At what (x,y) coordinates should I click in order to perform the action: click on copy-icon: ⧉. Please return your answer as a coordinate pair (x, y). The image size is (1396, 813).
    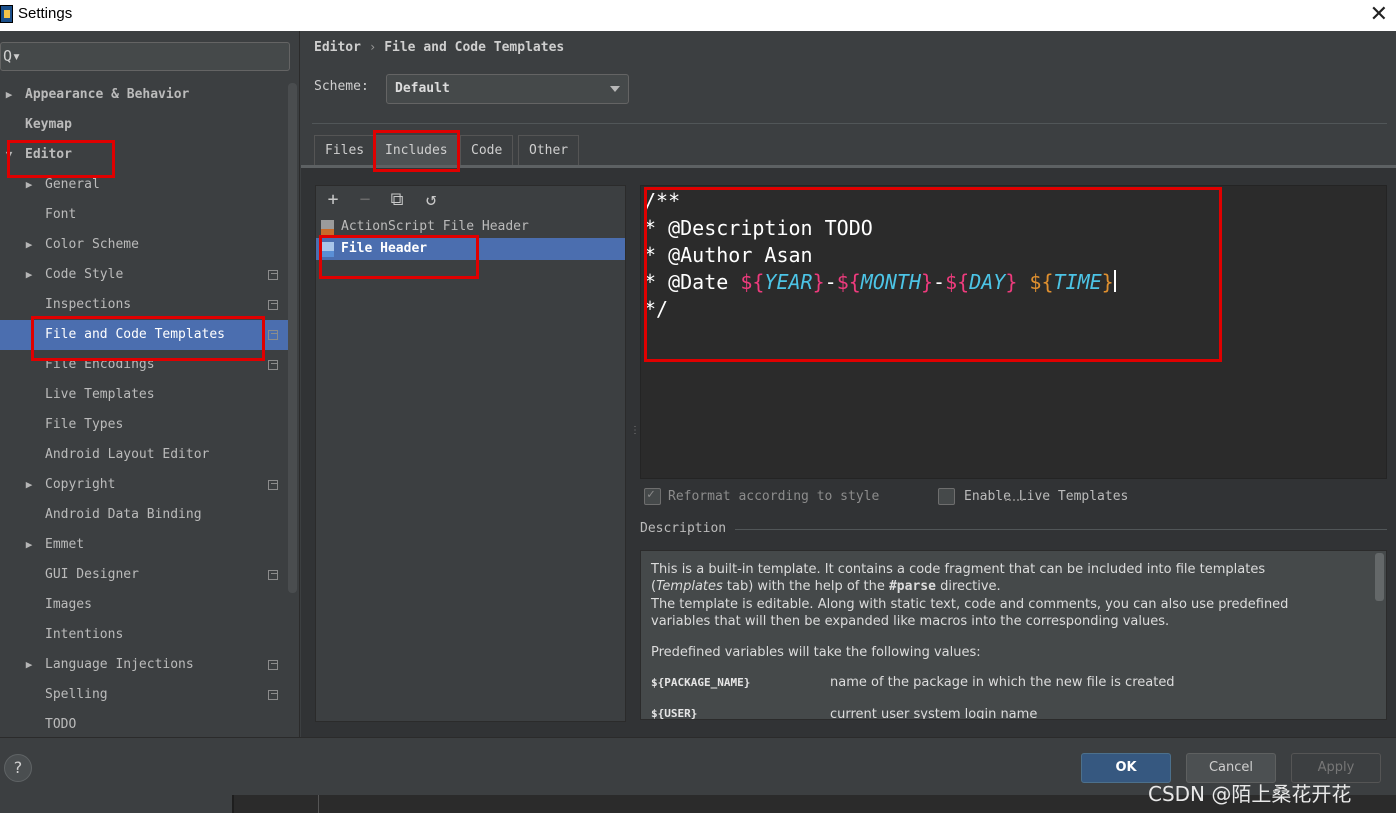
    Looking at the image, I should click on (397, 200).